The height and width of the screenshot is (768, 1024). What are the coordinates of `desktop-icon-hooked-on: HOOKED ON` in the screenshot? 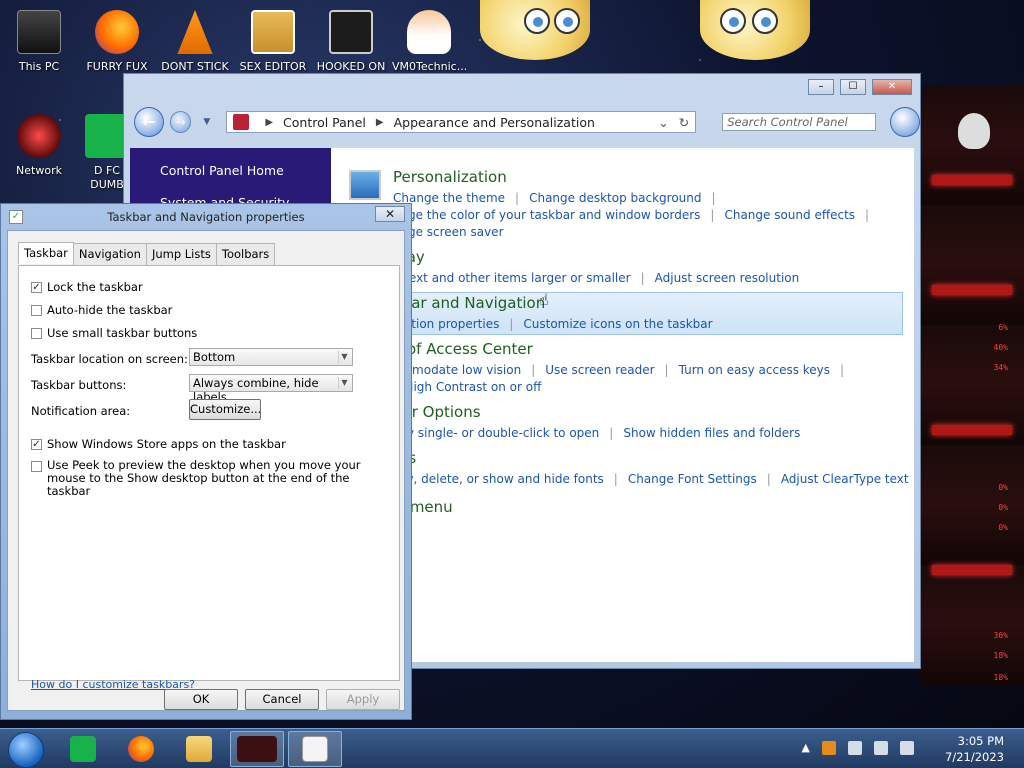 It's located at (351, 41).